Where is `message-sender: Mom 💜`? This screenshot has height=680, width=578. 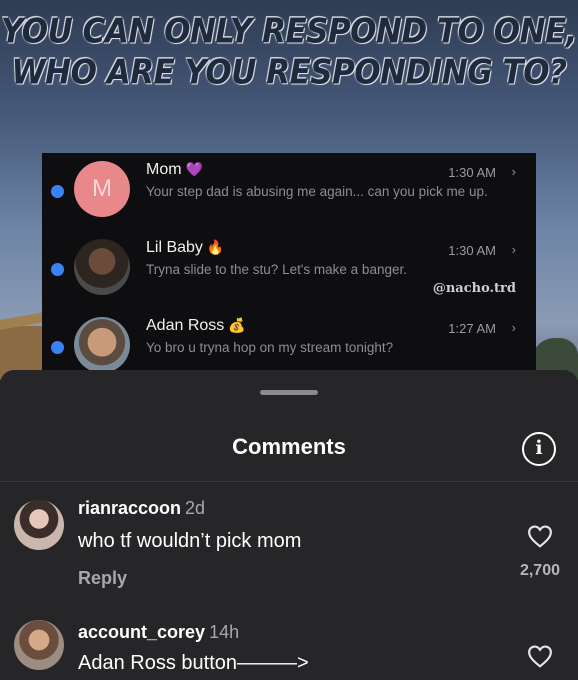 message-sender: Mom 💜 is located at coordinates (174, 170).